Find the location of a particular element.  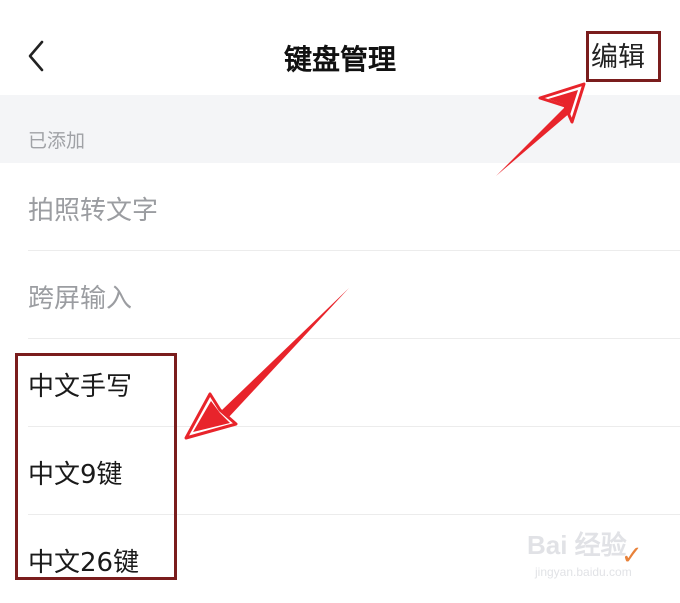

list-item-chinese-handwriting: 中文手写 is located at coordinates (340, 383).